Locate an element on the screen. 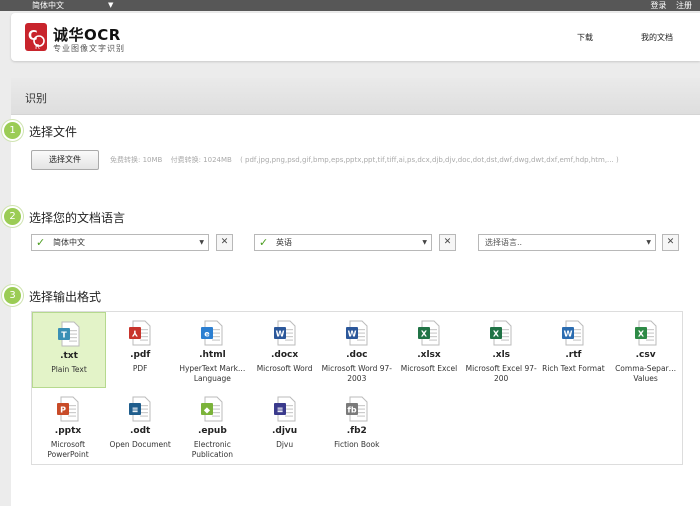  format-option-pptx: P .pptx Microsoft PowerPoint is located at coordinates (68, 425).